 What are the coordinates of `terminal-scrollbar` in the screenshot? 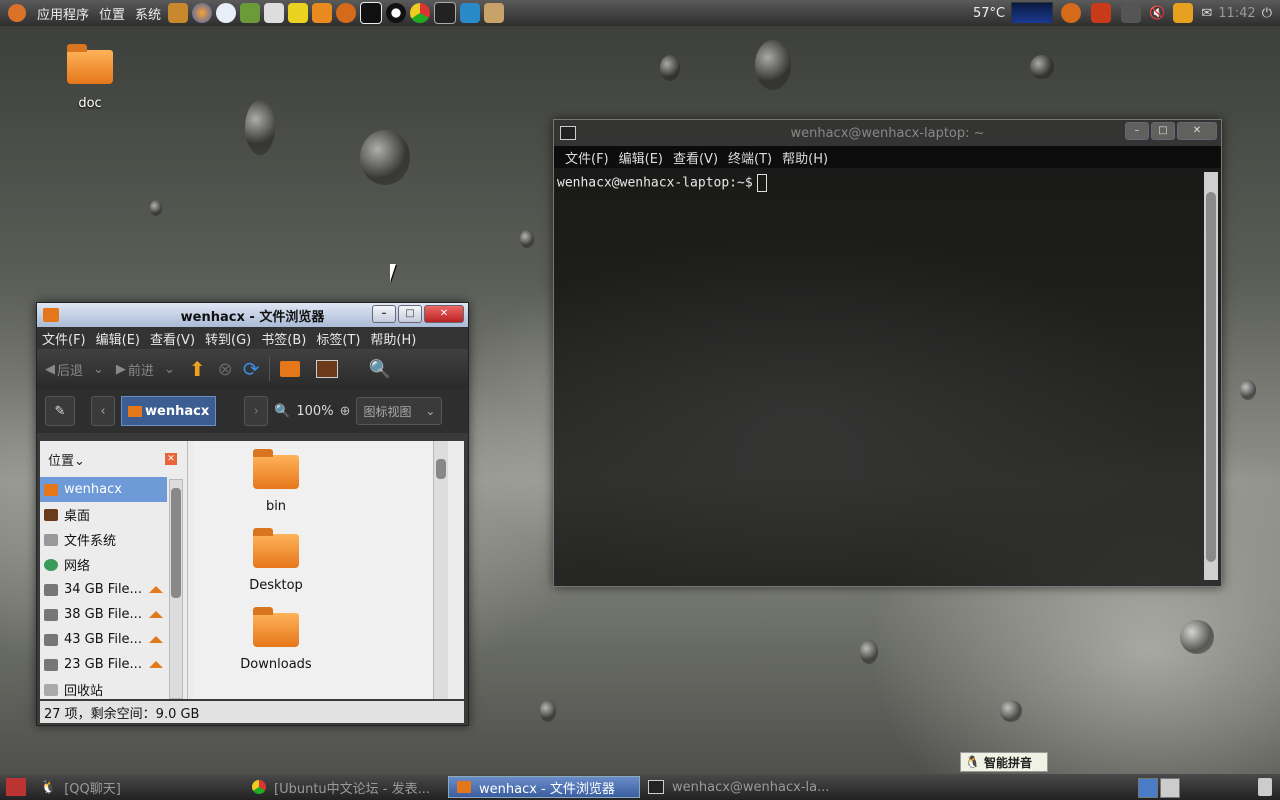 It's located at (1211, 376).